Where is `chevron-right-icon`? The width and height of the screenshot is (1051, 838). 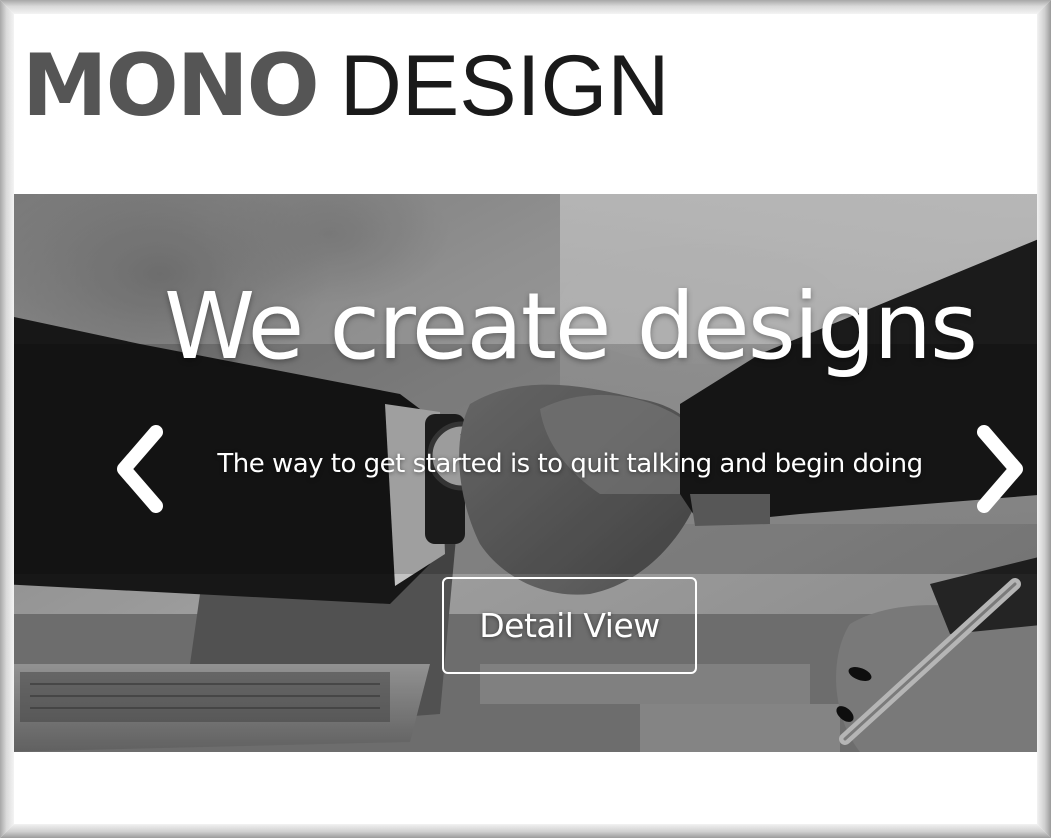
chevron-right-icon is located at coordinates (1000, 469).